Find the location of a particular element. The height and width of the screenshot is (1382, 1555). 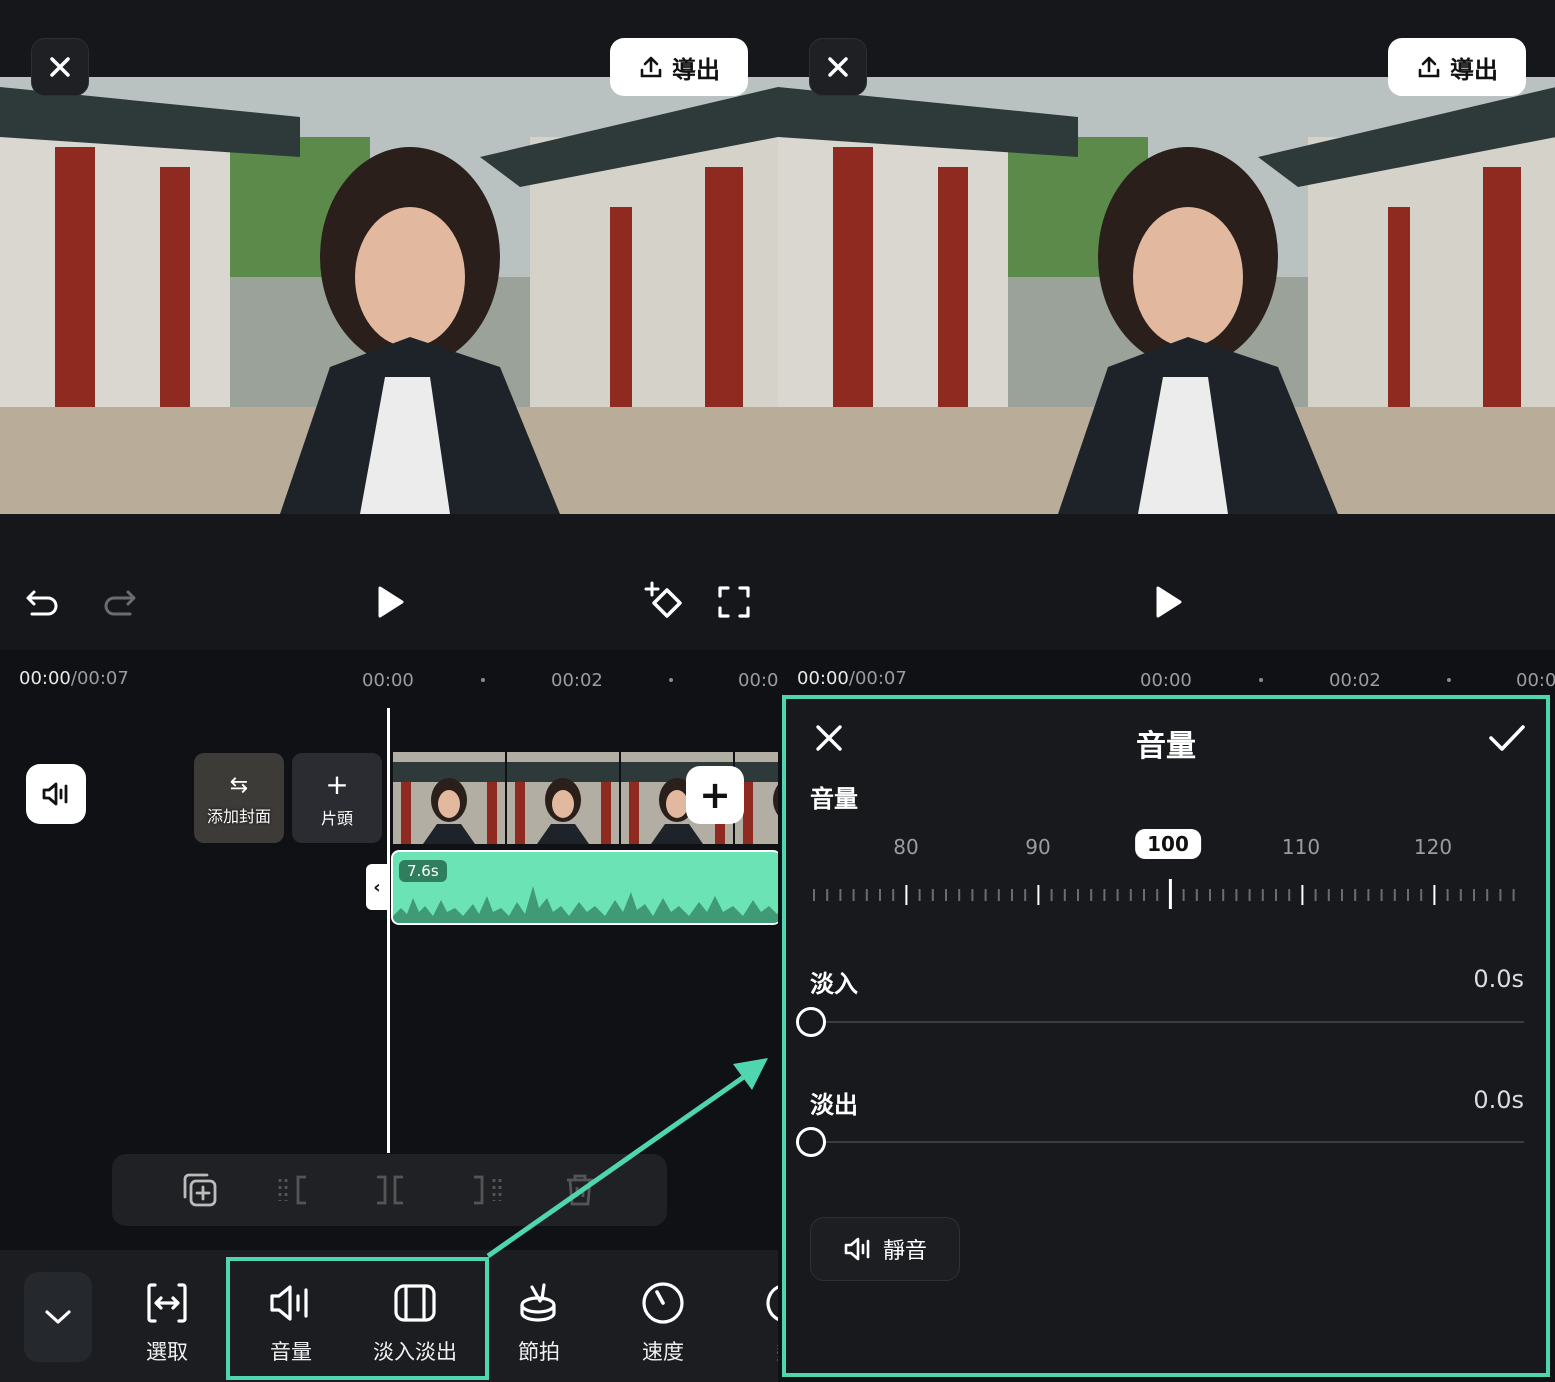

swap-icon: ⇆ is located at coordinates (239, 785).